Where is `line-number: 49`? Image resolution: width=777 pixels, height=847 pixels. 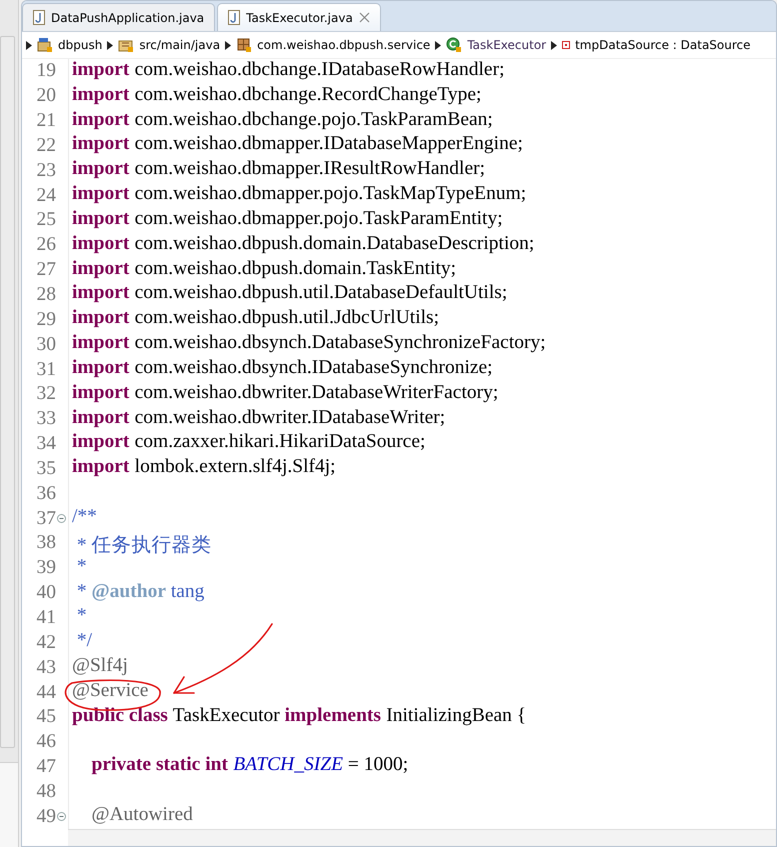
line-number: 49 is located at coordinates (46, 817).